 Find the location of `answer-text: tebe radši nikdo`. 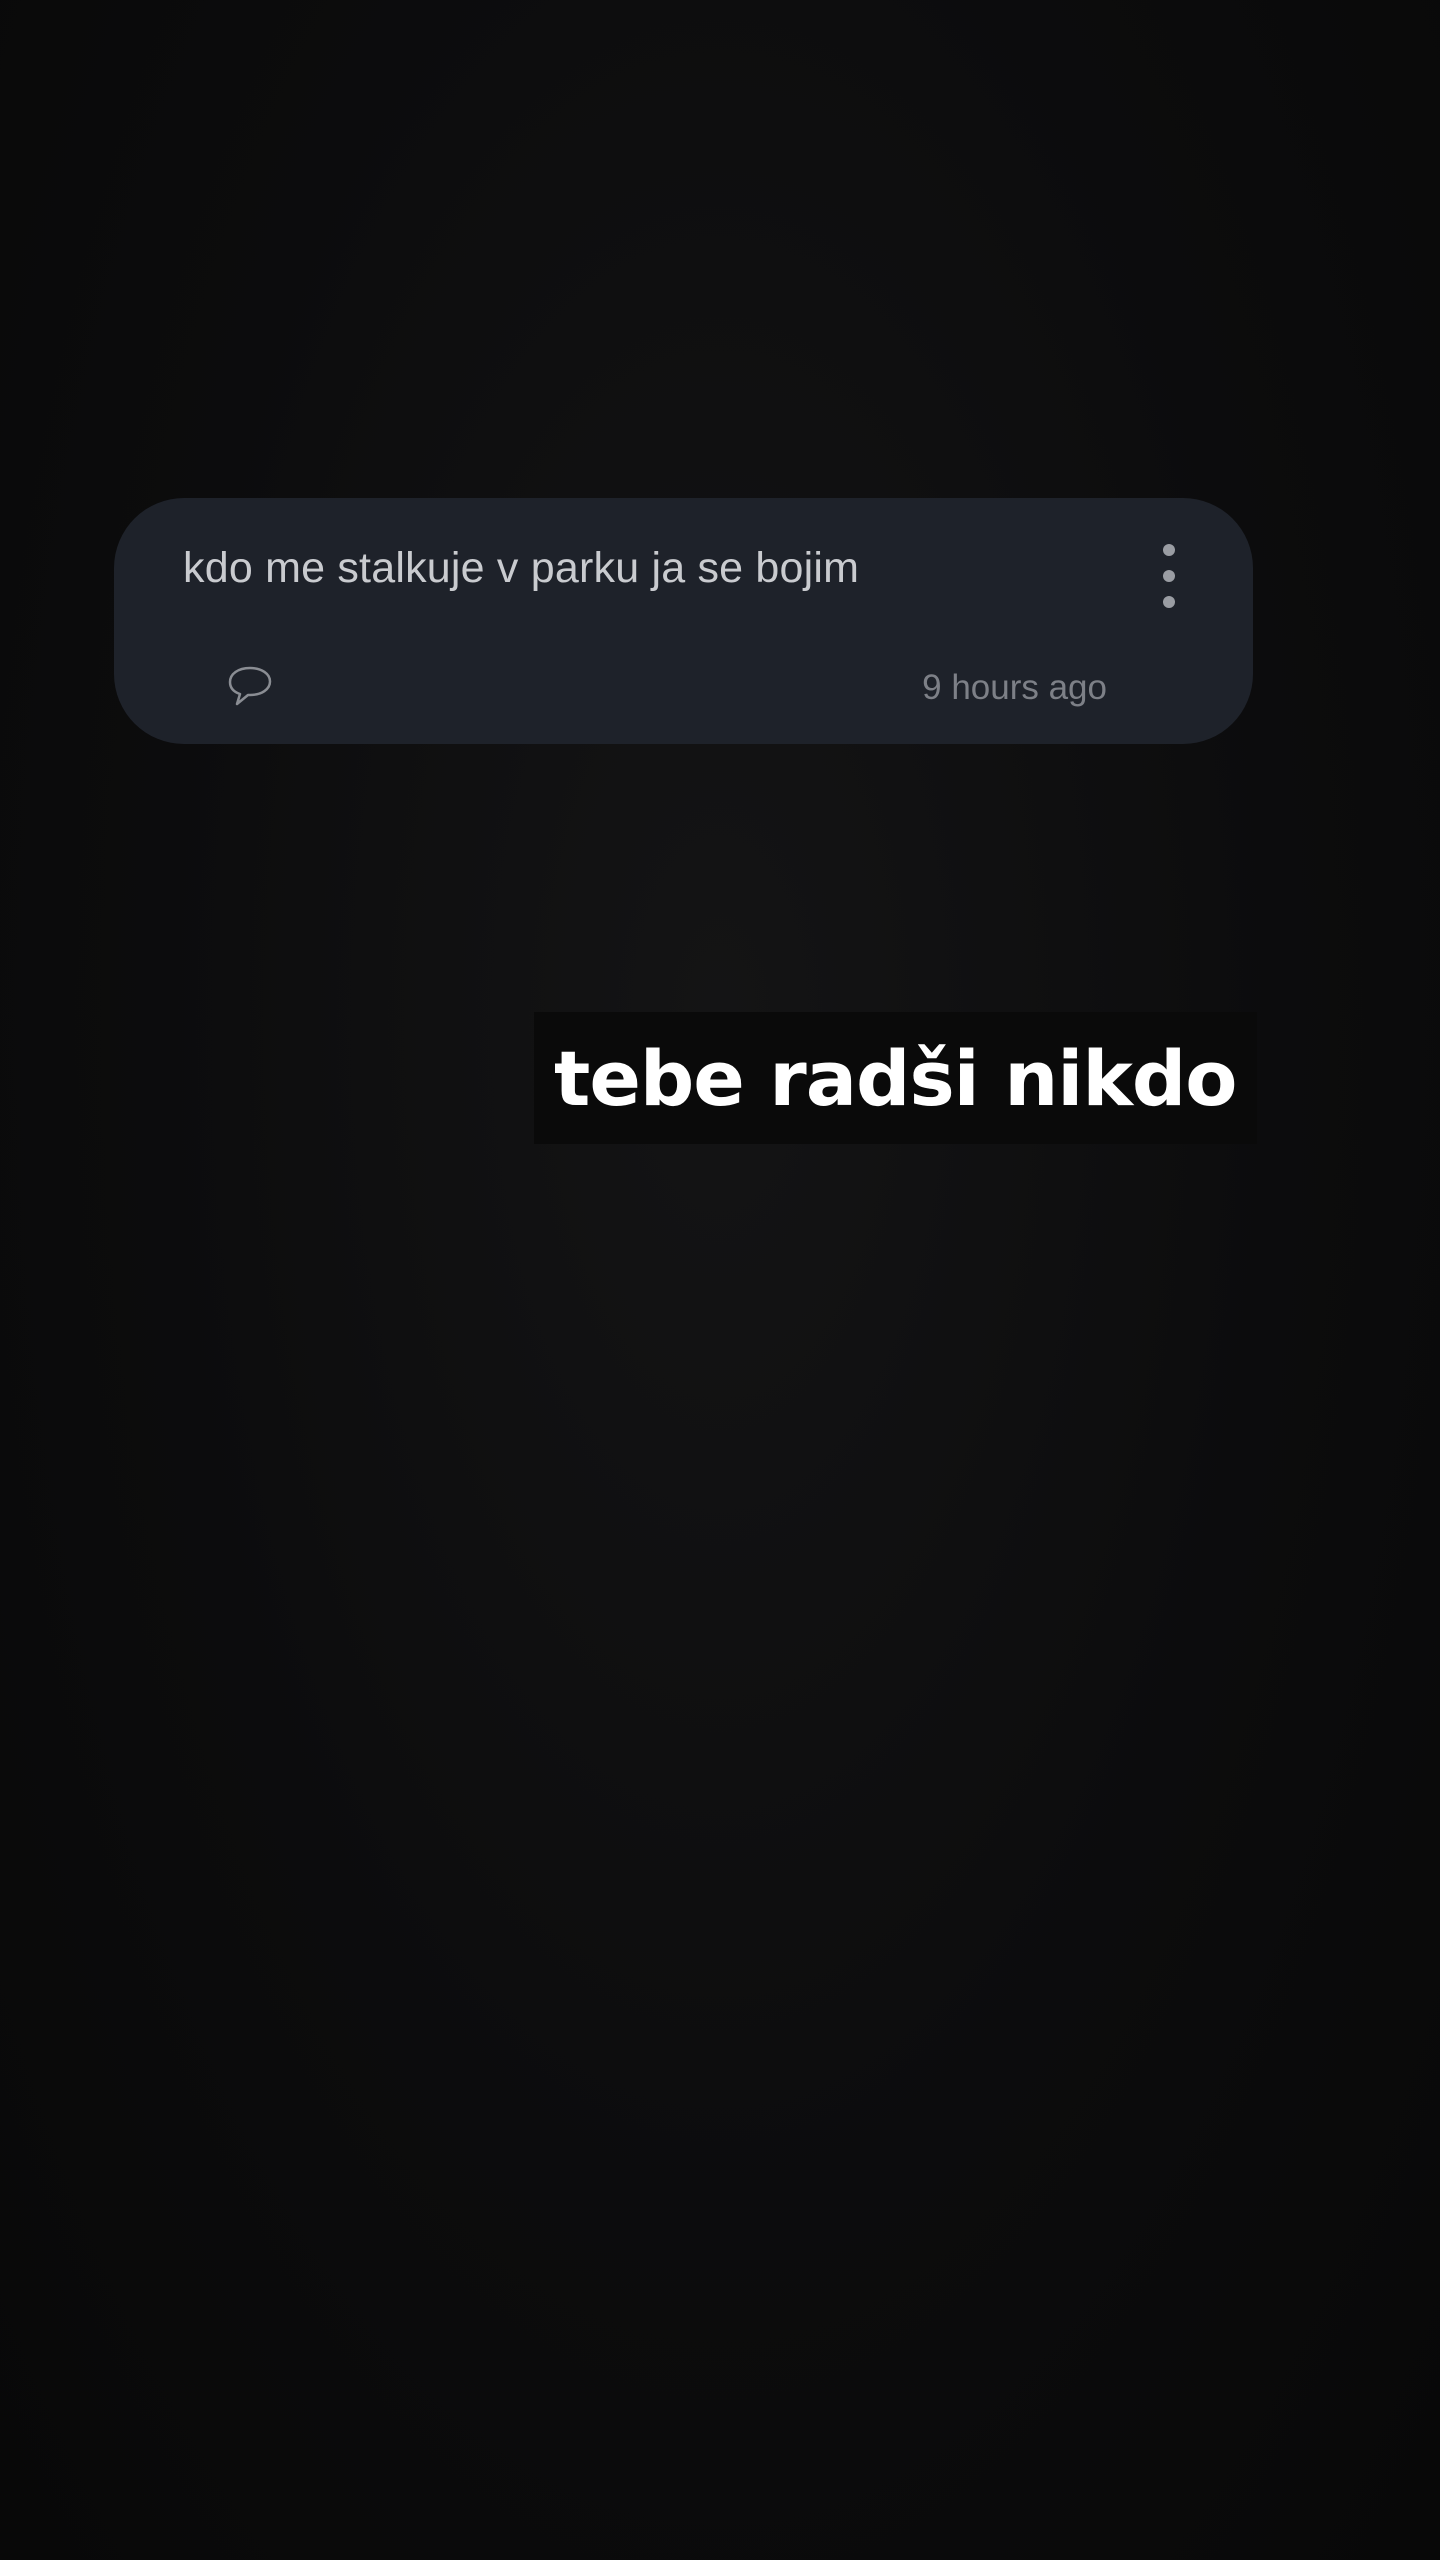

answer-text: tebe radši nikdo is located at coordinates (896, 1078).